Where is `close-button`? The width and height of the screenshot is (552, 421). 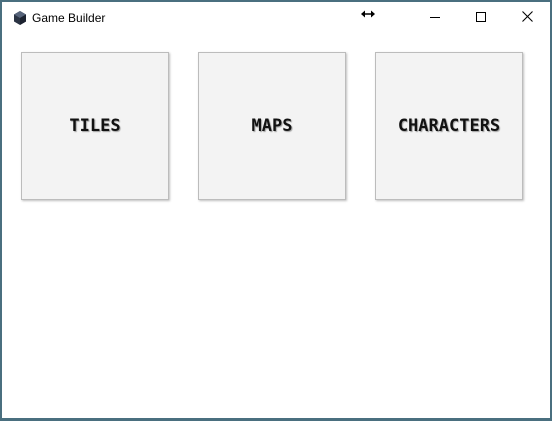
close-button is located at coordinates (527, 17).